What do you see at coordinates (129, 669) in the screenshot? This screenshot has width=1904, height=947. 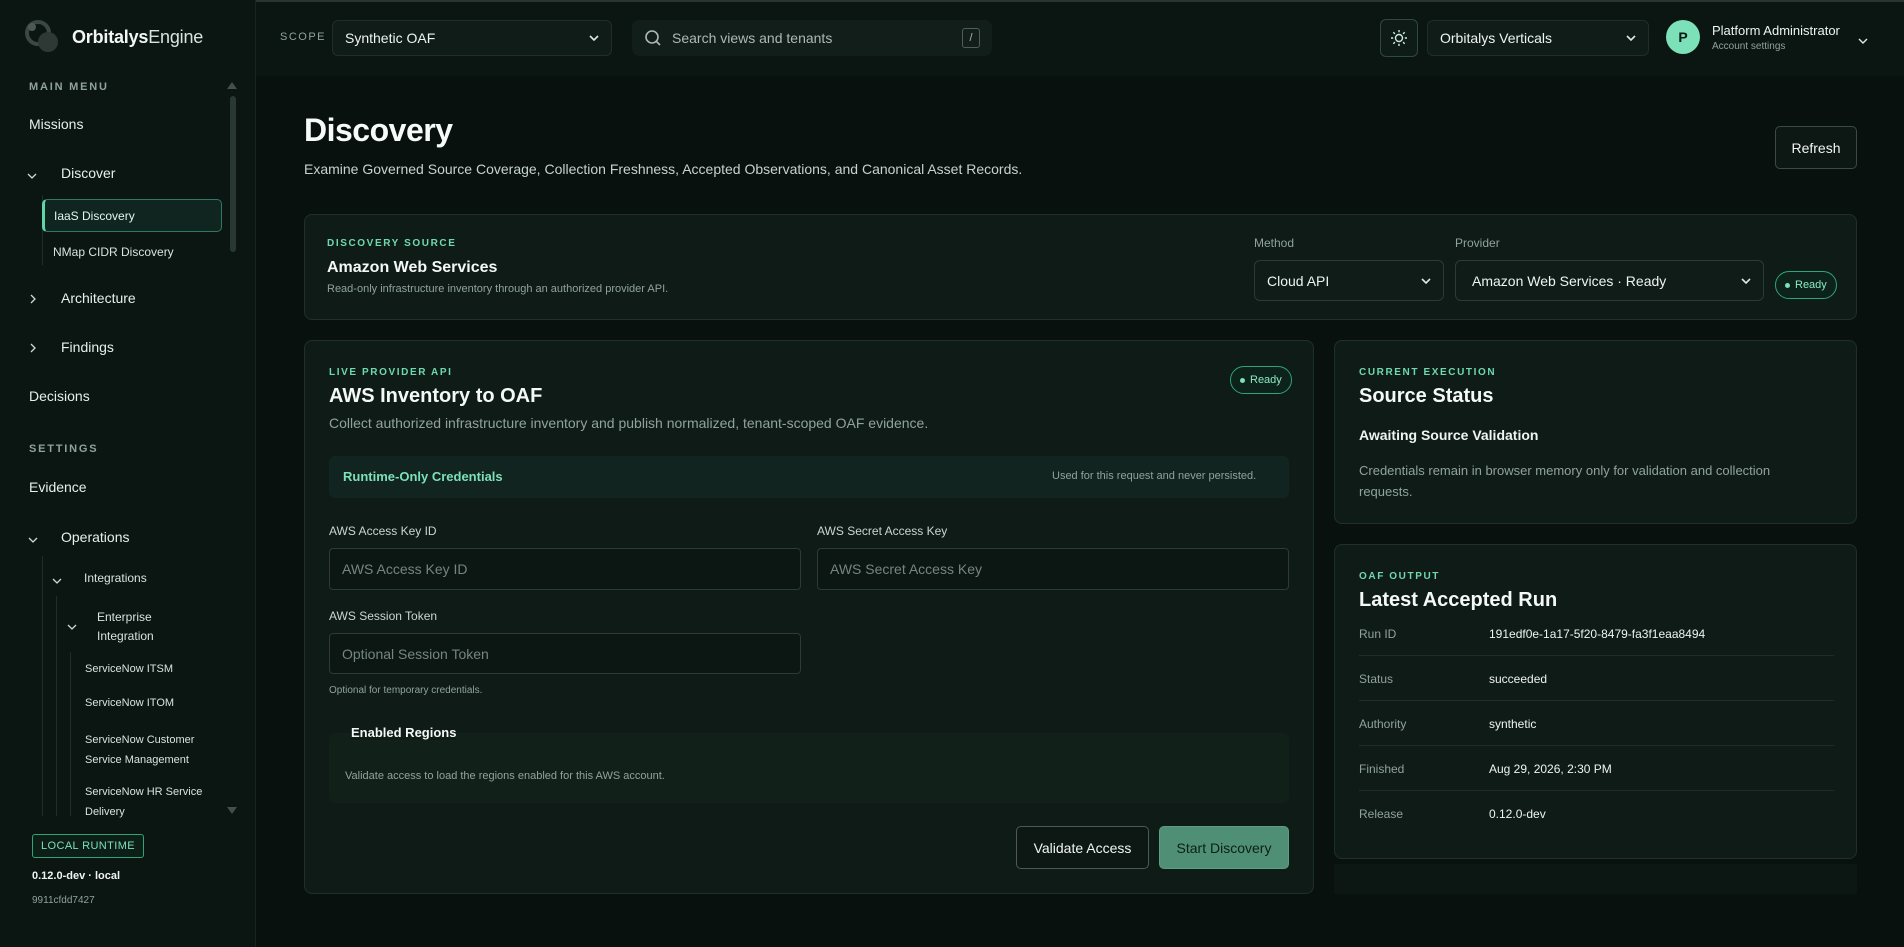 I see `sidebar-item-servicenow-itsm: ServiceNow ITSM` at bounding box center [129, 669].